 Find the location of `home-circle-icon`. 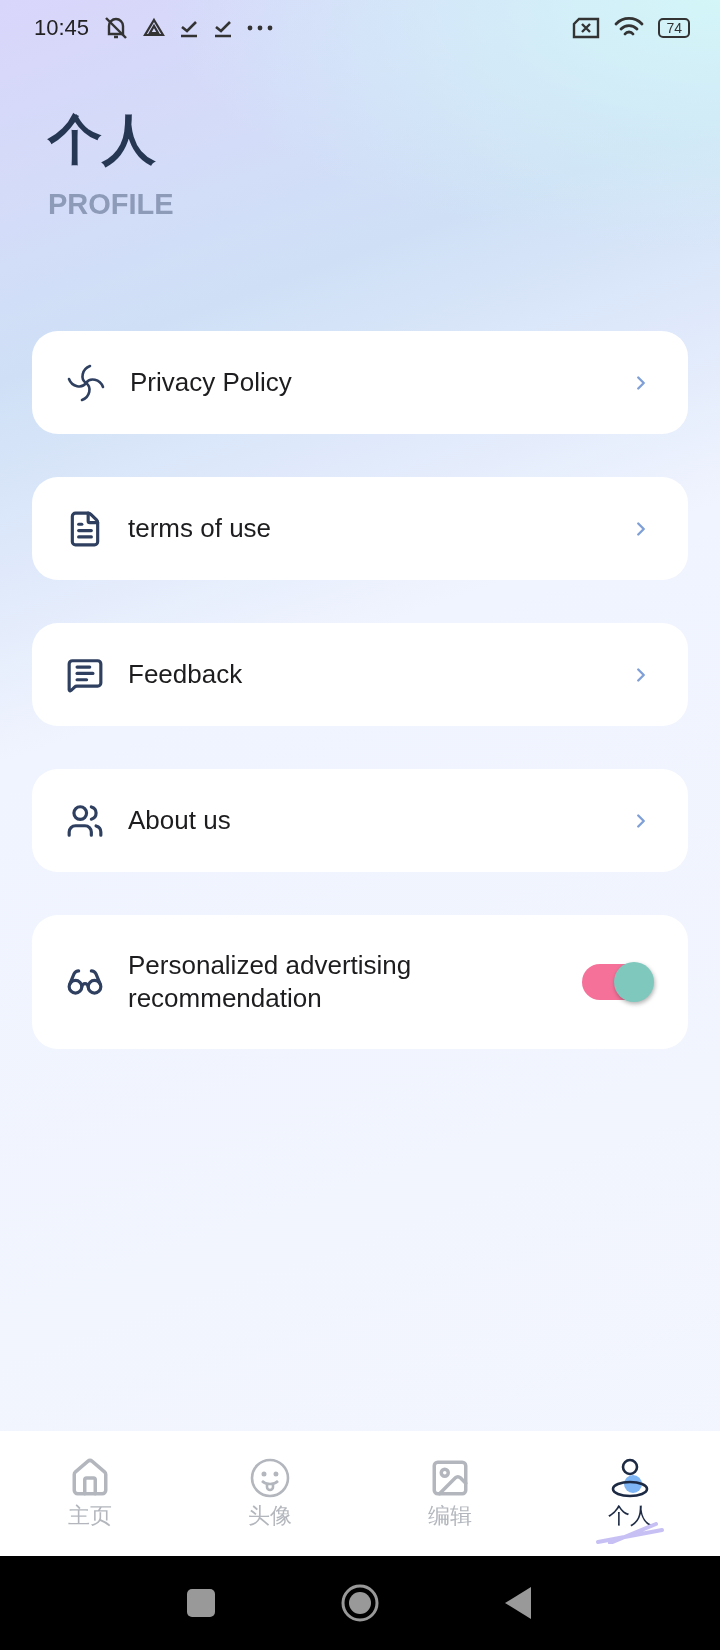

home-circle-icon is located at coordinates (360, 1603).